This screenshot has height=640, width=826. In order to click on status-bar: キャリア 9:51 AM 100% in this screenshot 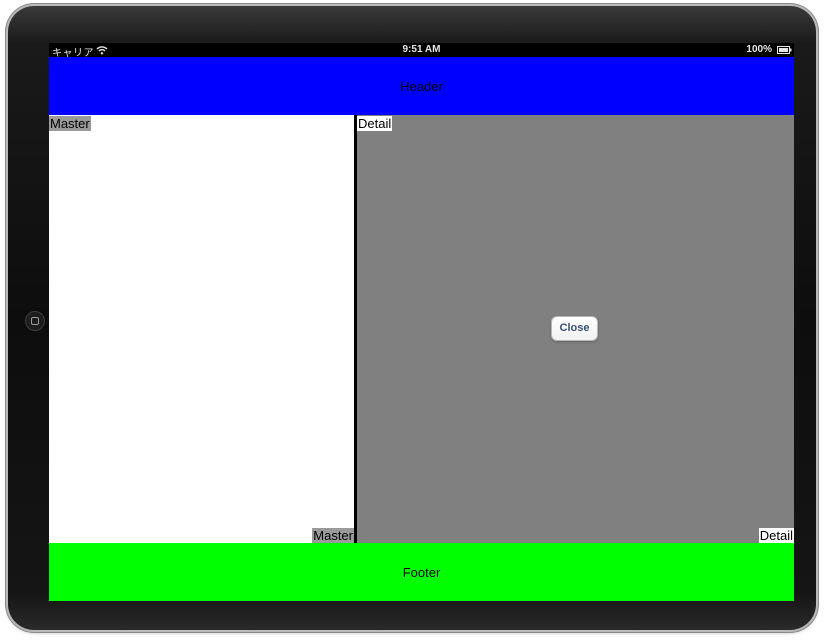, I will do `click(421, 51)`.